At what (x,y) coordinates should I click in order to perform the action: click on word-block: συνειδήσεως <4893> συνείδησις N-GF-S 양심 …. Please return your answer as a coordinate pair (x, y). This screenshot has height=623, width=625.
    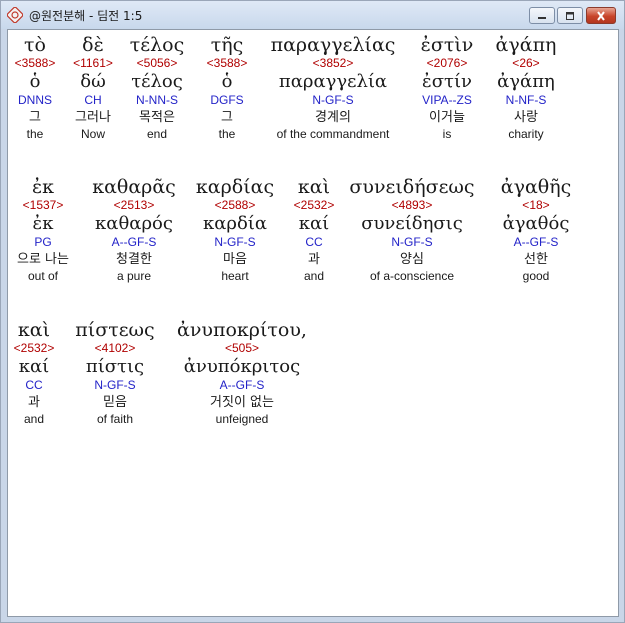
    Looking at the image, I should click on (411, 230).